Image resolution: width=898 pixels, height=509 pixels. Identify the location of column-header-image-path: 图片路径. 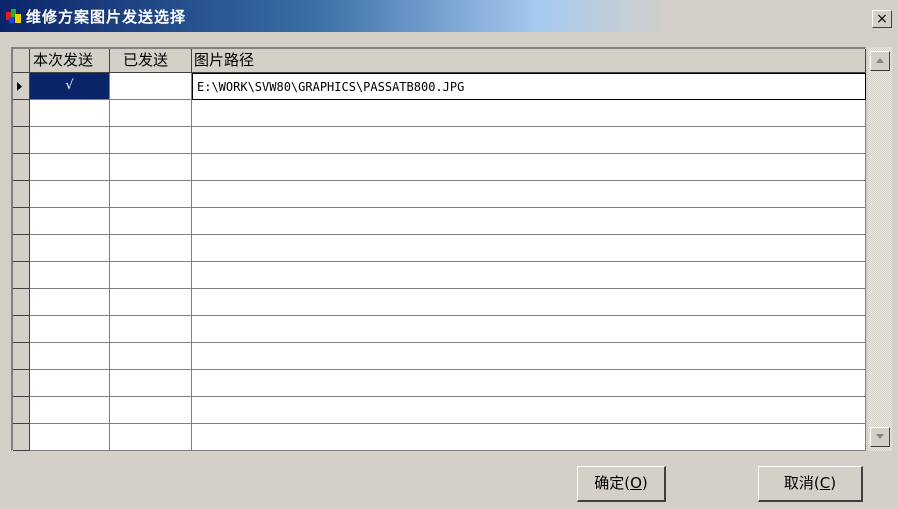
(529, 61).